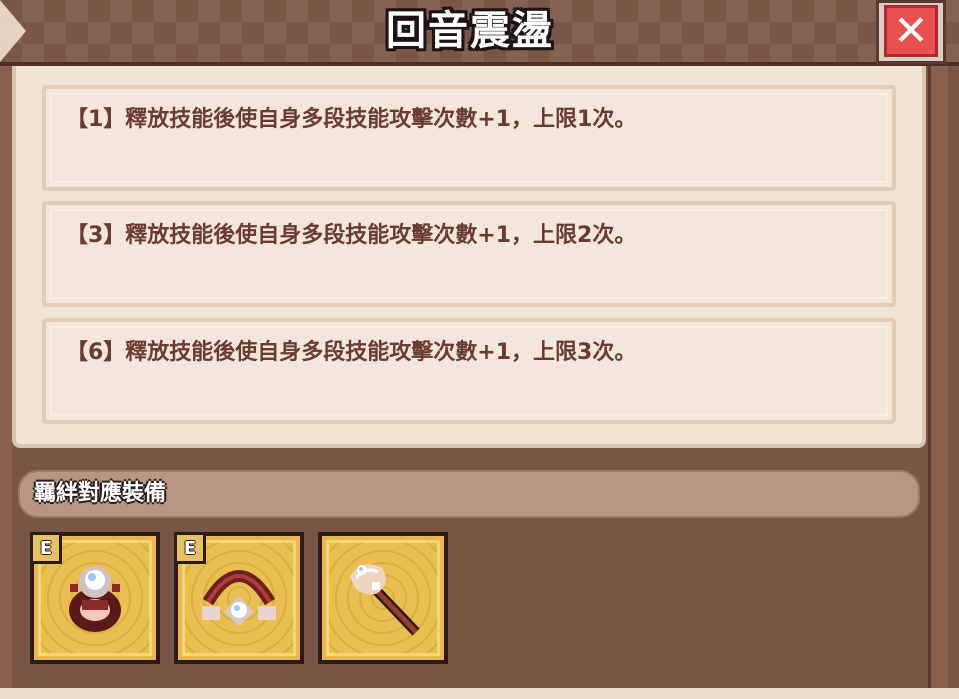 The image size is (959, 699). Describe the element at coordinates (479, 693) in the screenshot. I see `bottom-frame` at that location.